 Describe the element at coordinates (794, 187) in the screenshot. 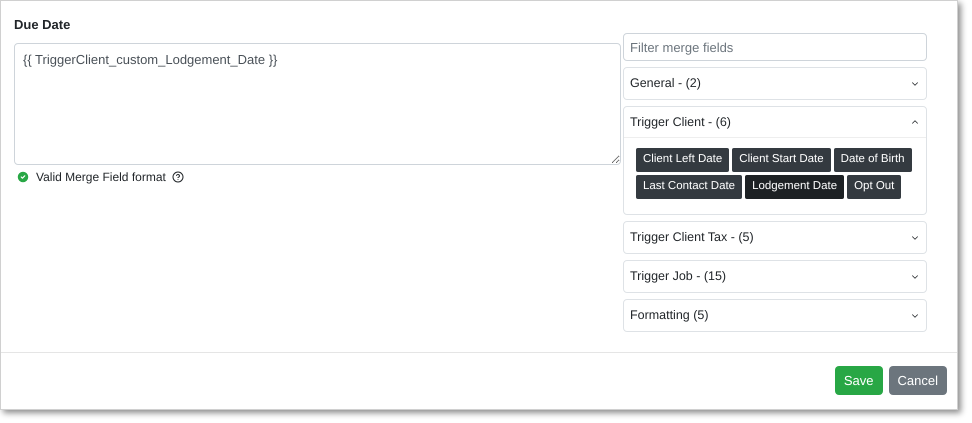

I see `merge-field-chip: Lodgement Date` at that location.